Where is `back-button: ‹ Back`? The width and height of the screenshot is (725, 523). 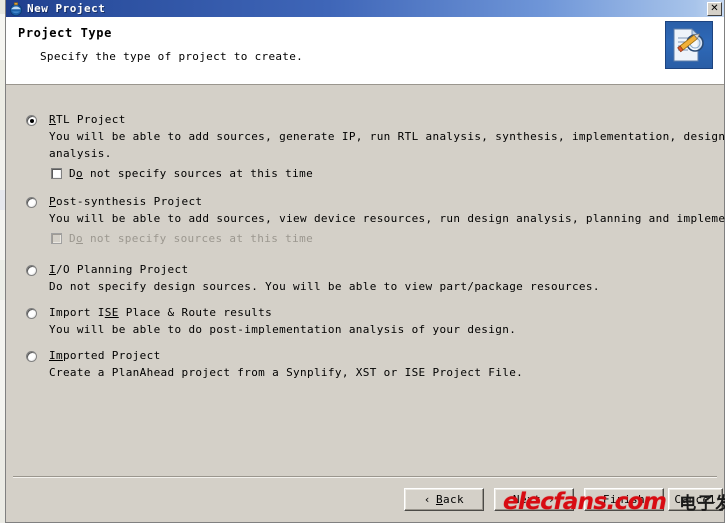
back-button: ‹ Back is located at coordinates (444, 499).